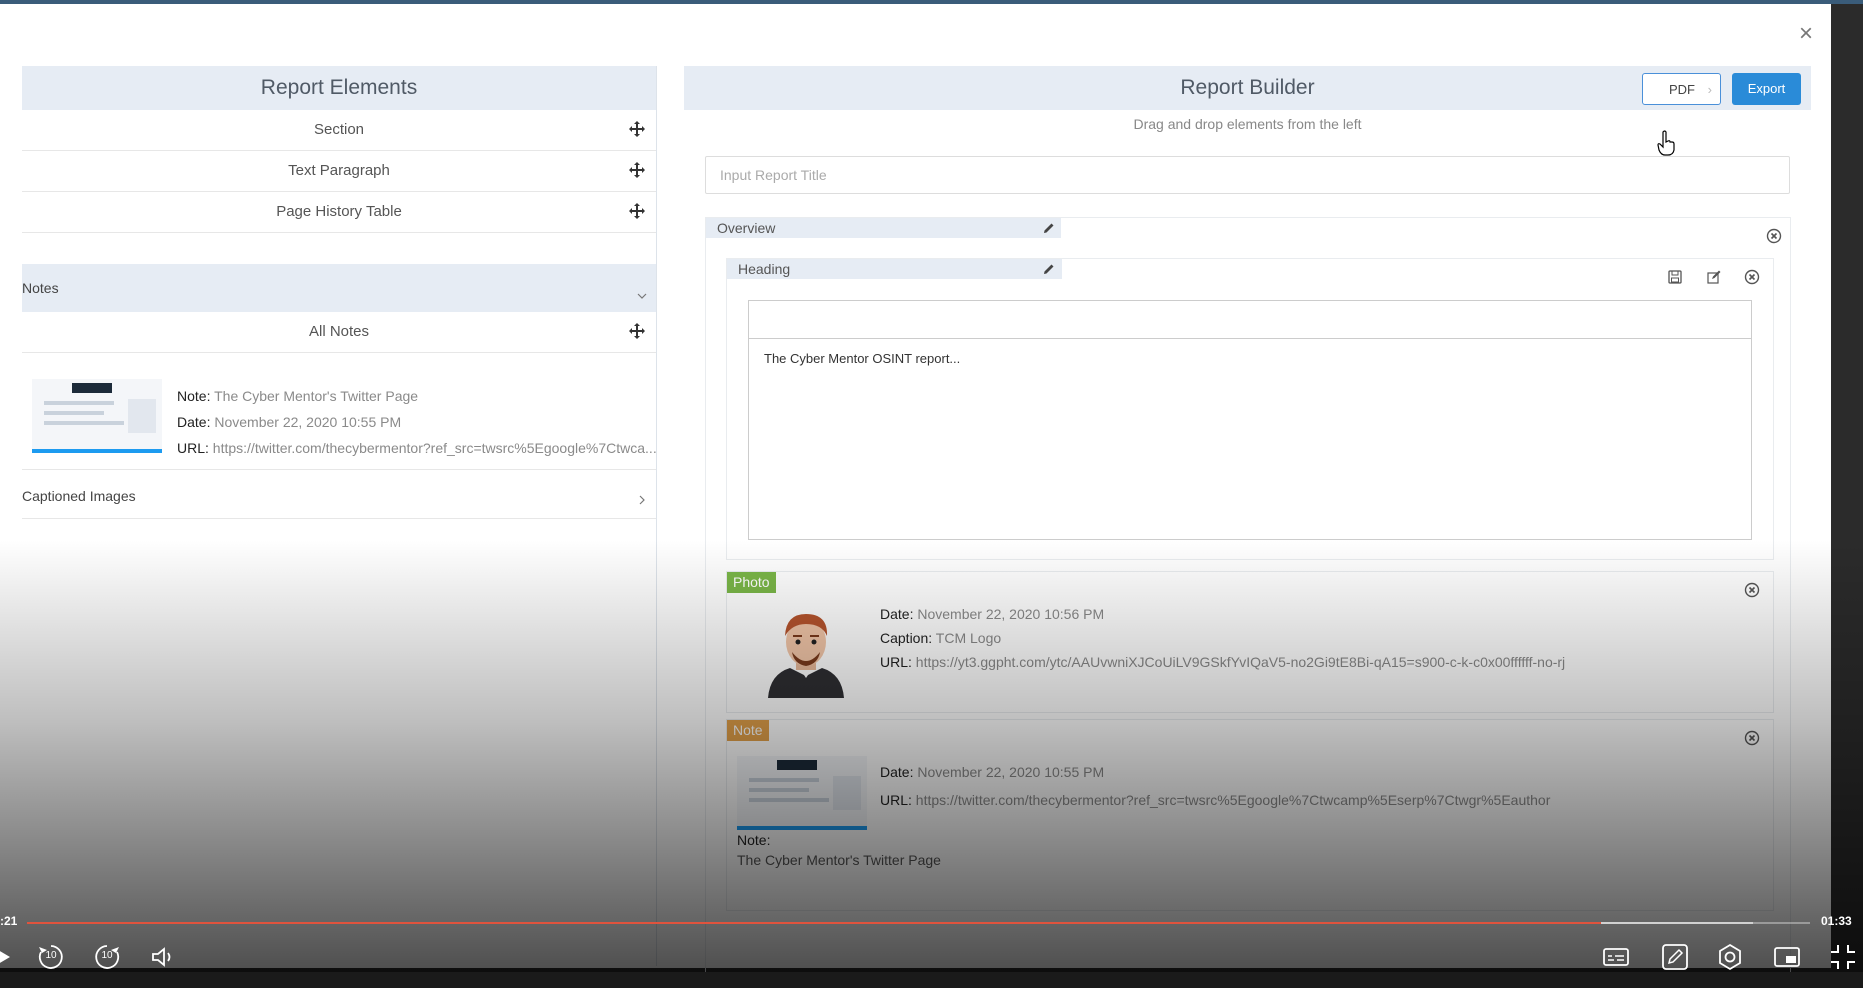 This screenshot has width=1863, height=988. Describe the element at coordinates (339, 494) in the screenshot. I see `captioned-images-accordion-header: Captioned Images` at that location.